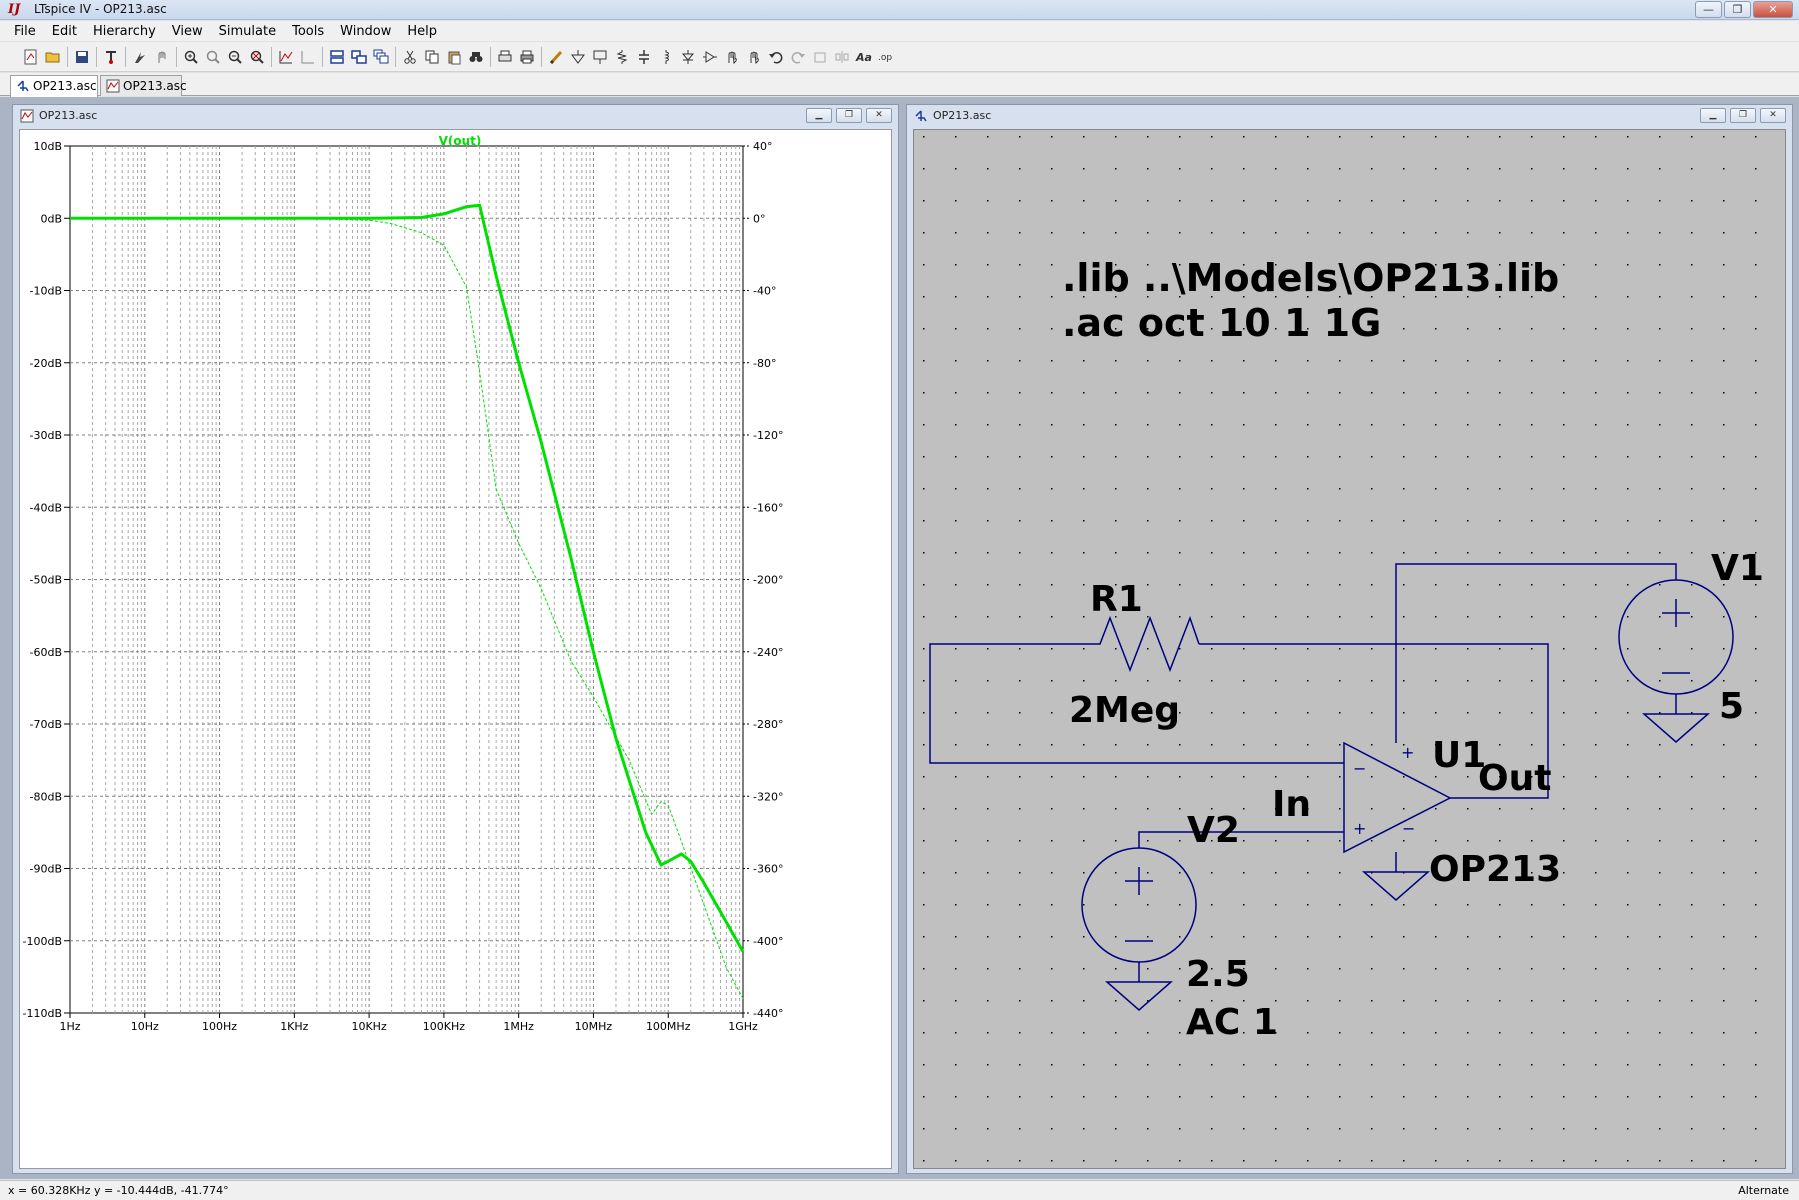 This screenshot has width=1799, height=1200. Describe the element at coordinates (776, 57) in the screenshot. I see `undo-icon` at that location.